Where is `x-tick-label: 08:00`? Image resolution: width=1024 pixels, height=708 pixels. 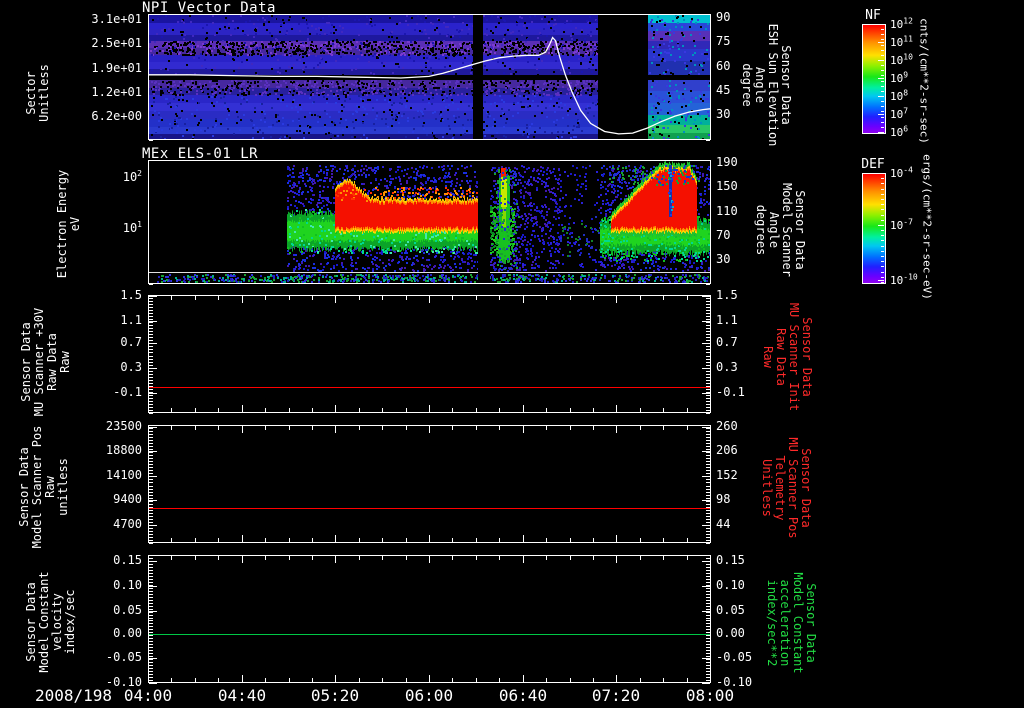 x-tick-label: 08:00 is located at coordinates (710, 695).